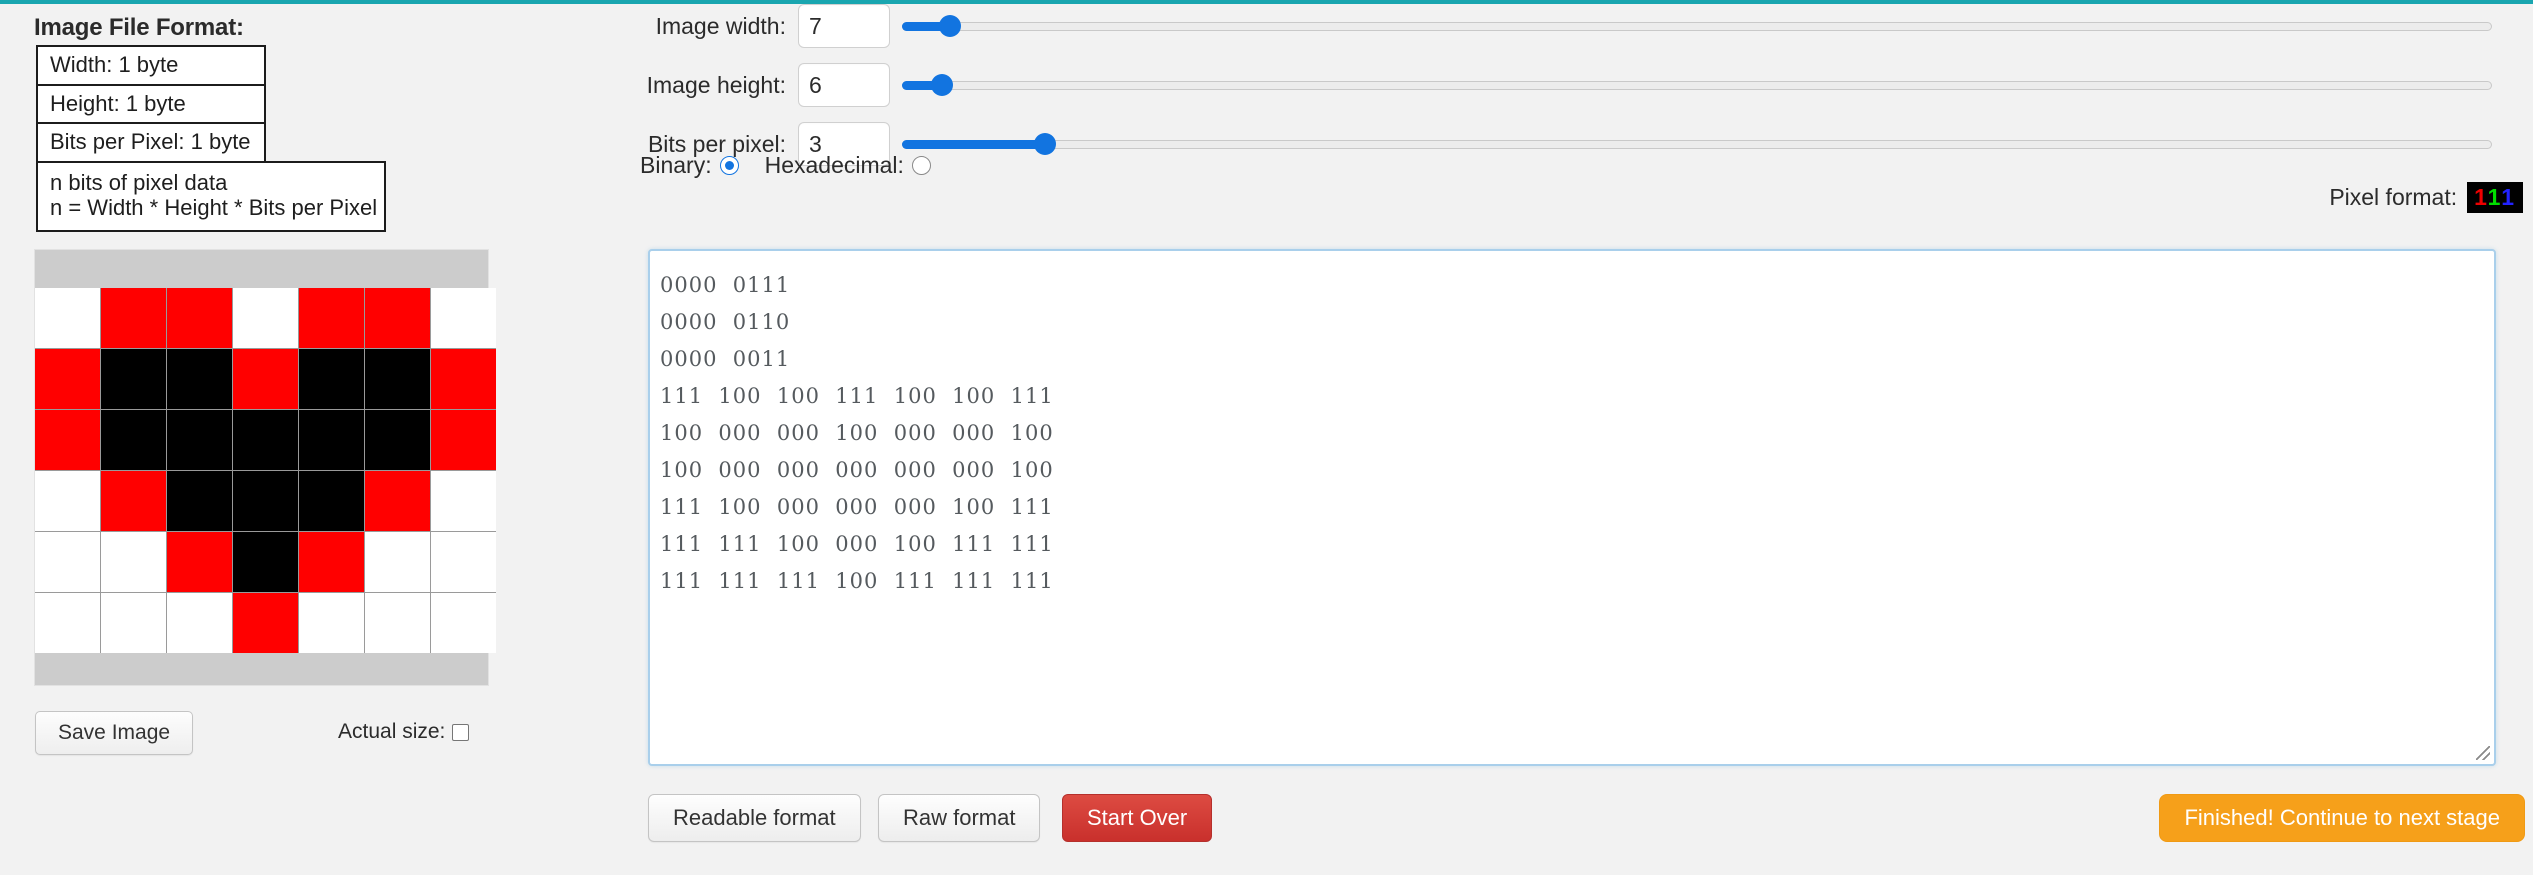  I want to click on pixel-cell-r6-c4, so click(265, 623).